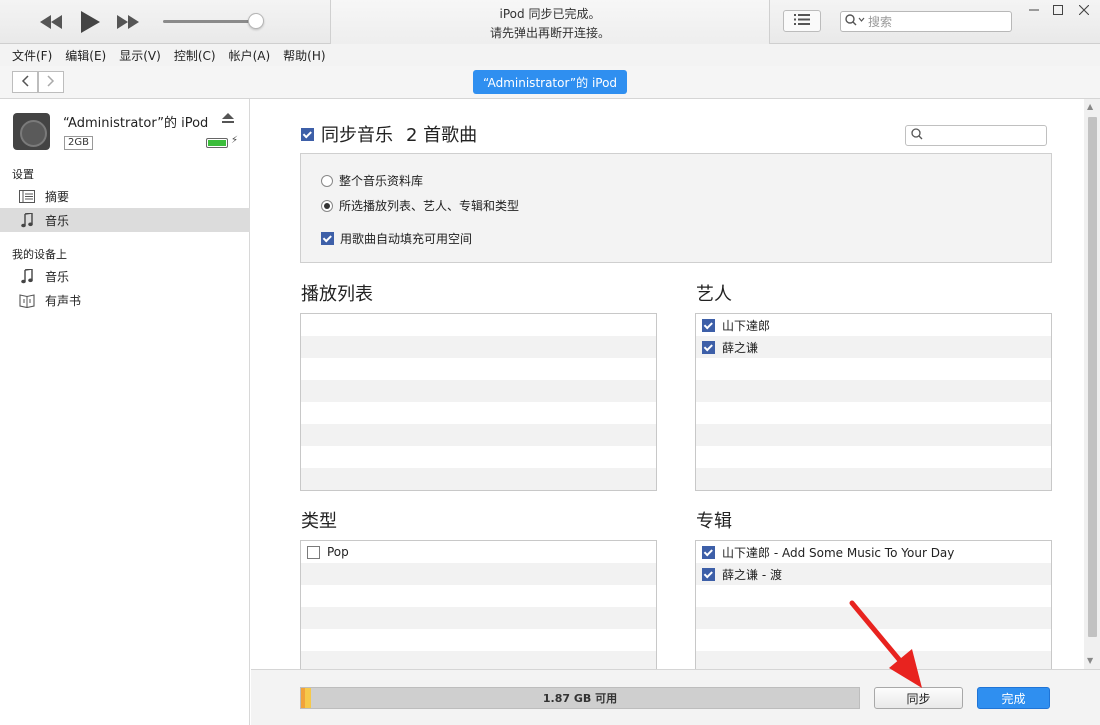 The width and height of the screenshot is (1100, 725). I want to click on forward-button, so click(51, 82).